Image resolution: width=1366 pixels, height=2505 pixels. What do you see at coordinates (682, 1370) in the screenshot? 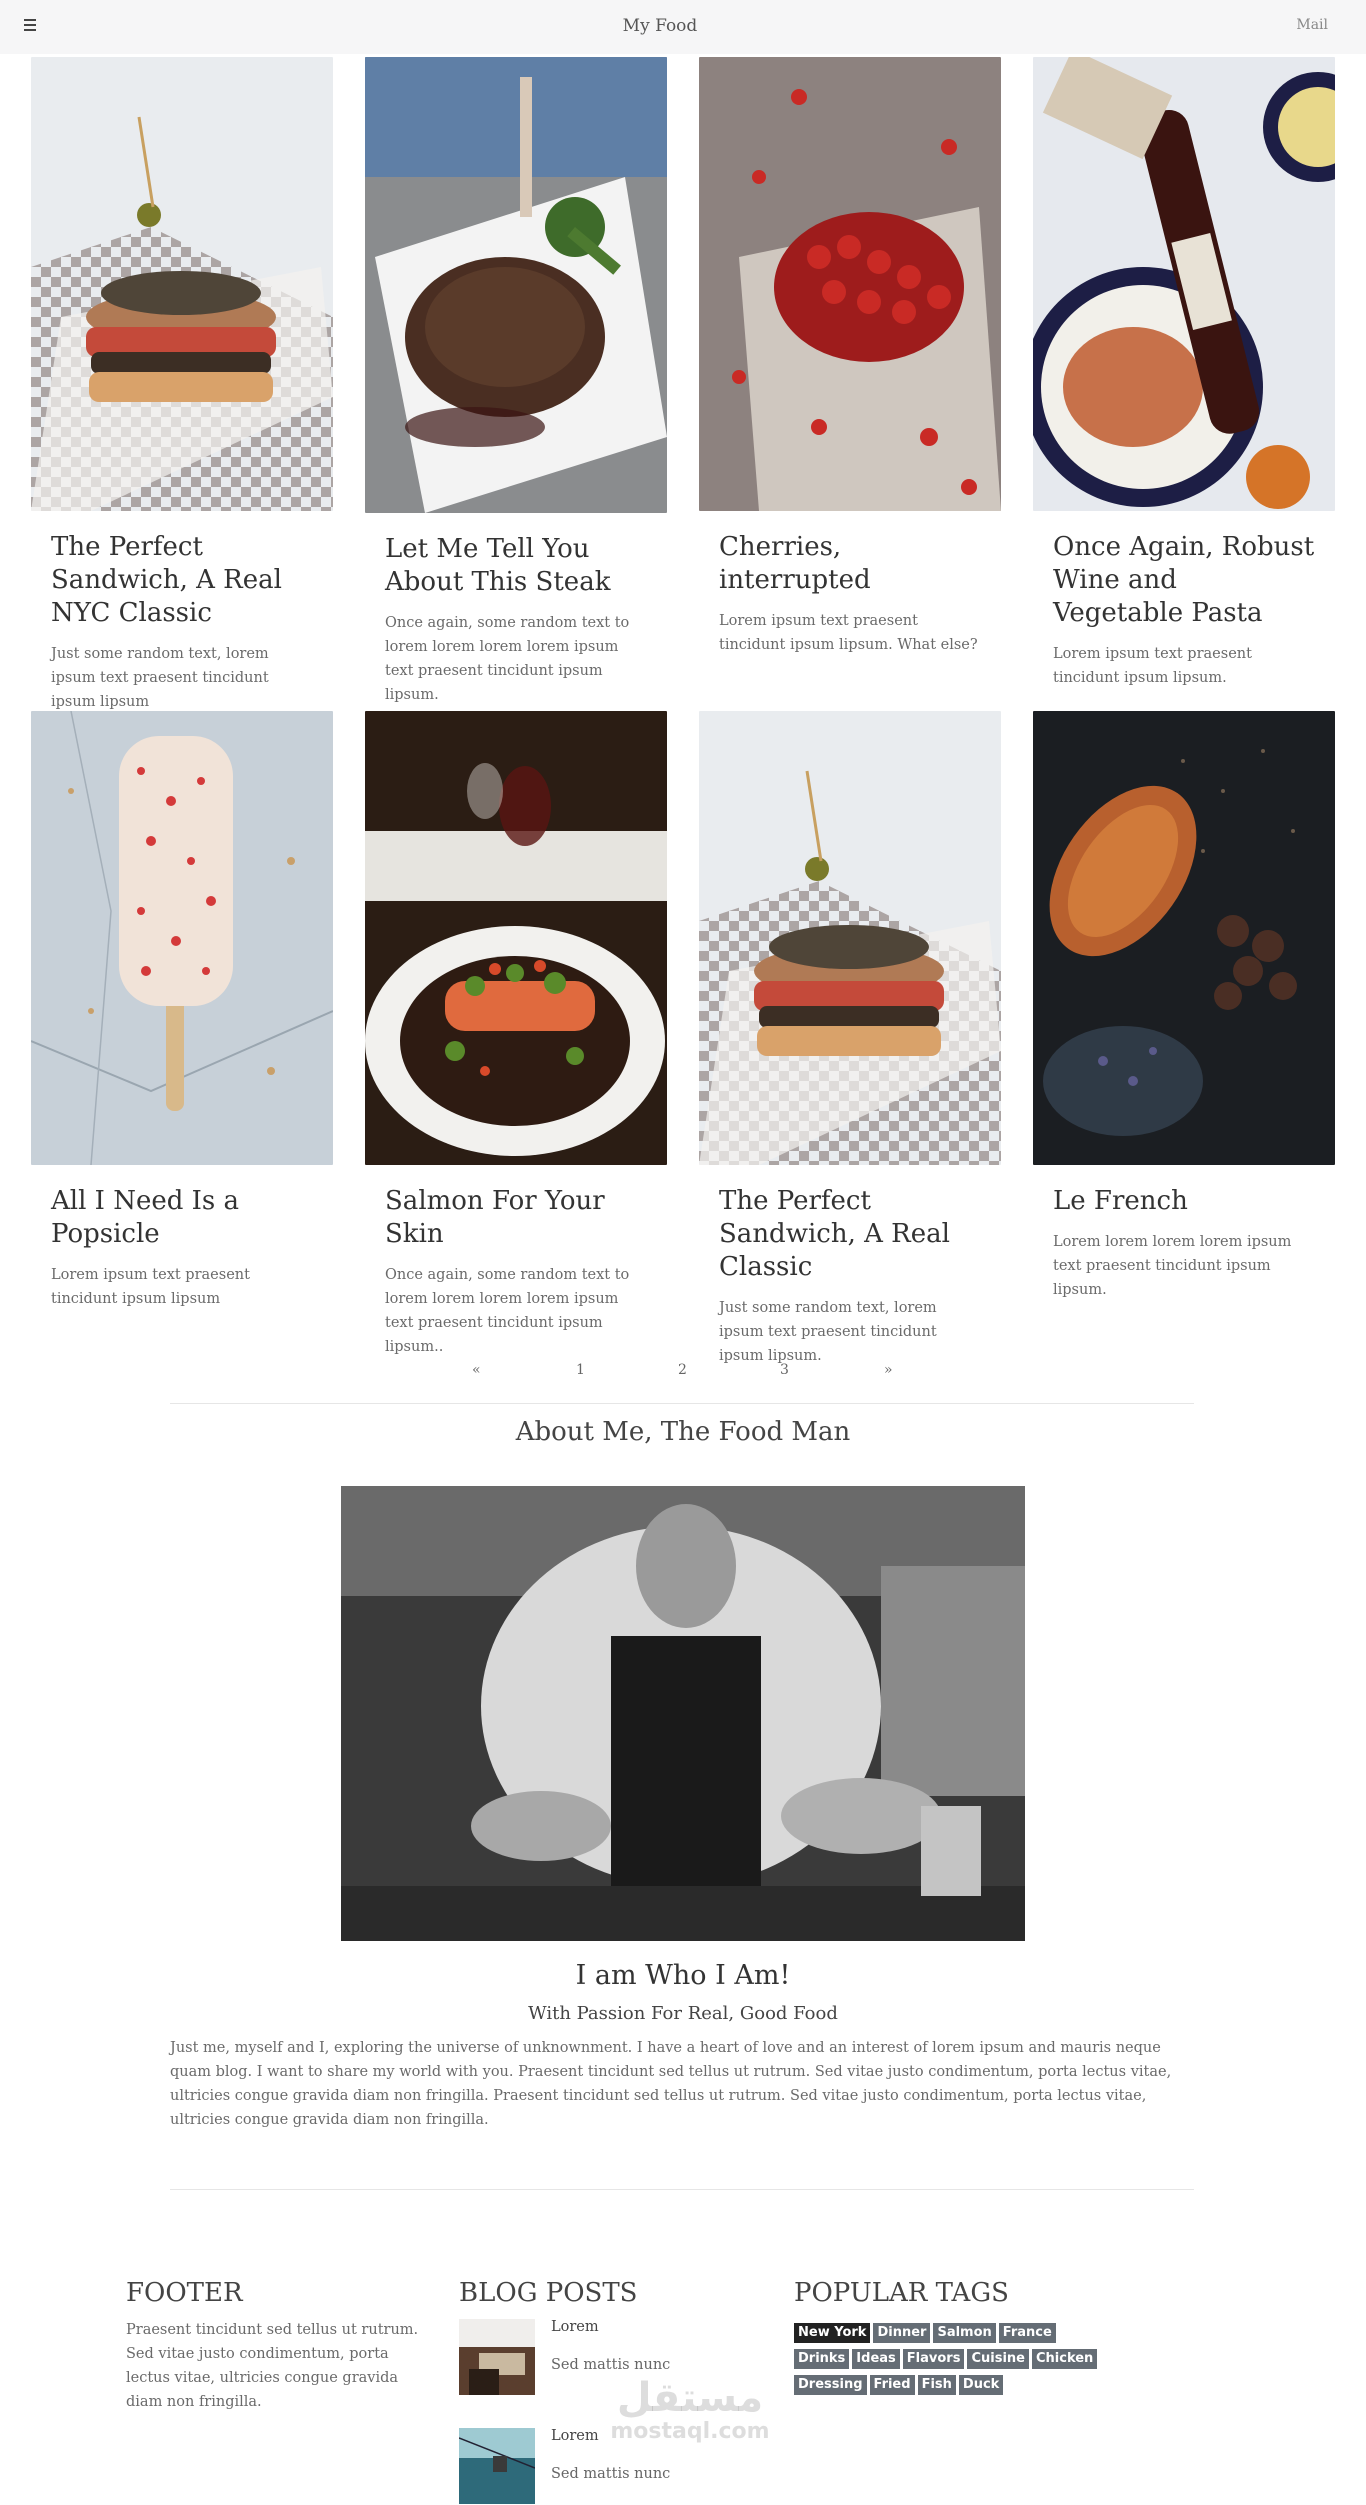
I see `page-link-2: 2` at bounding box center [682, 1370].